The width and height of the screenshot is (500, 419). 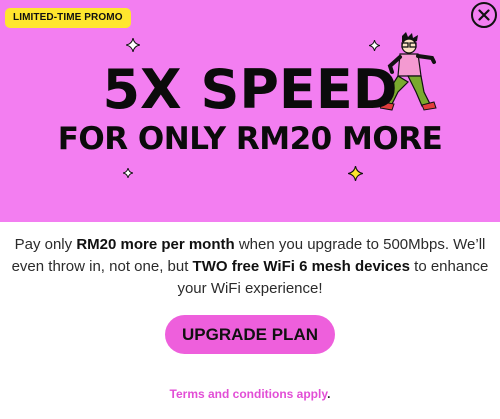 I want to click on upgrade-plan-button: UPGRADE PLAN, so click(x=250, y=334).